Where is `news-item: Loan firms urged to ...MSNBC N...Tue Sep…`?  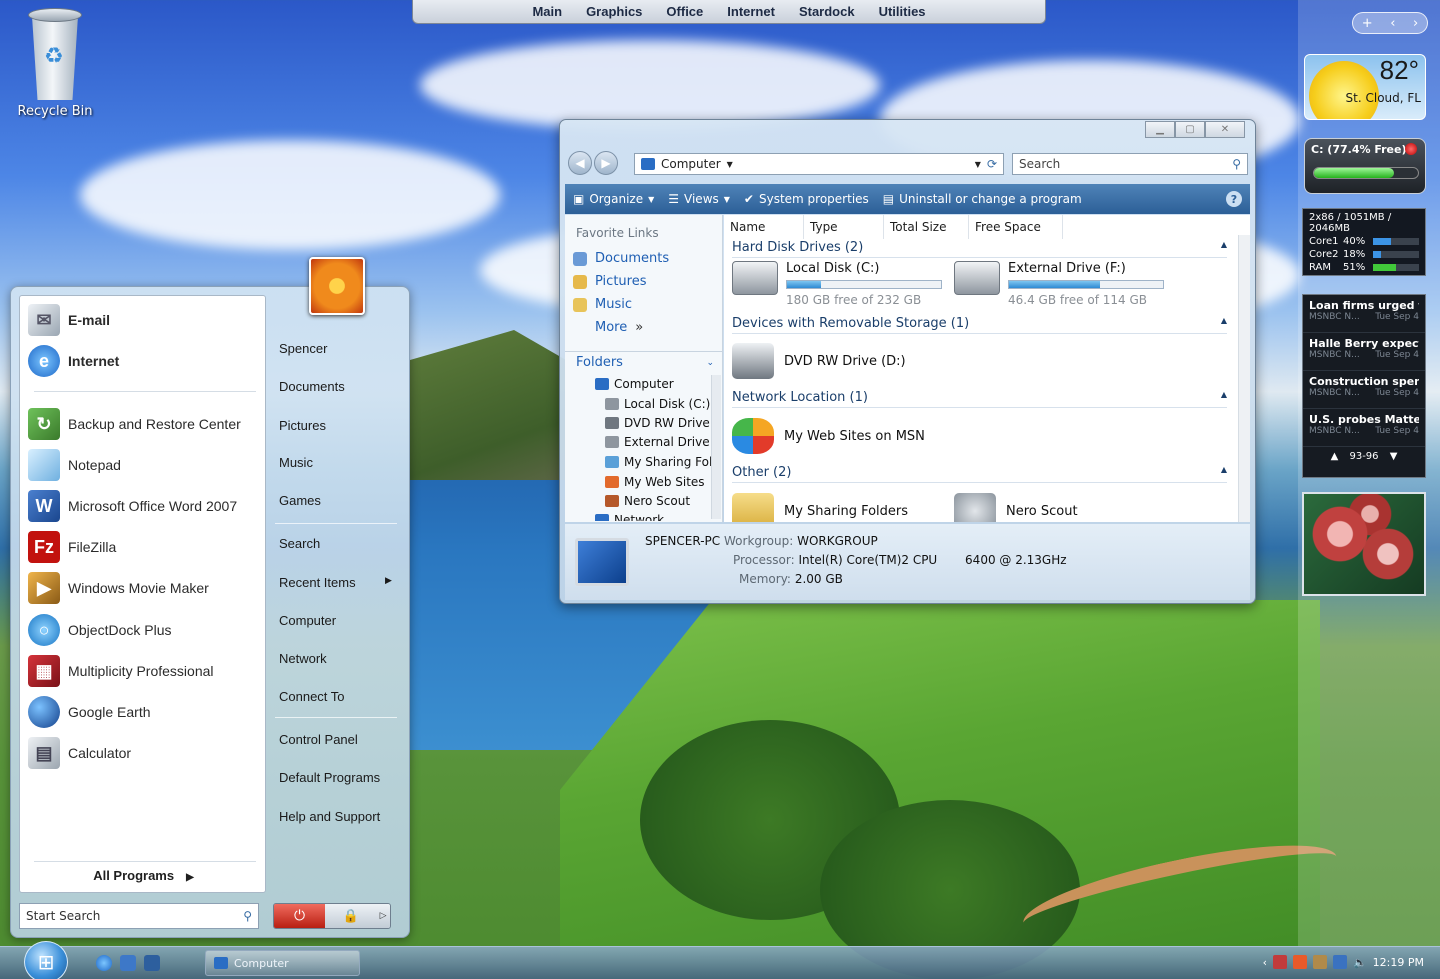 news-item: Loan firms urged to ...MSNBC N...Tue Sep… is located at coordinates (1364, 314).